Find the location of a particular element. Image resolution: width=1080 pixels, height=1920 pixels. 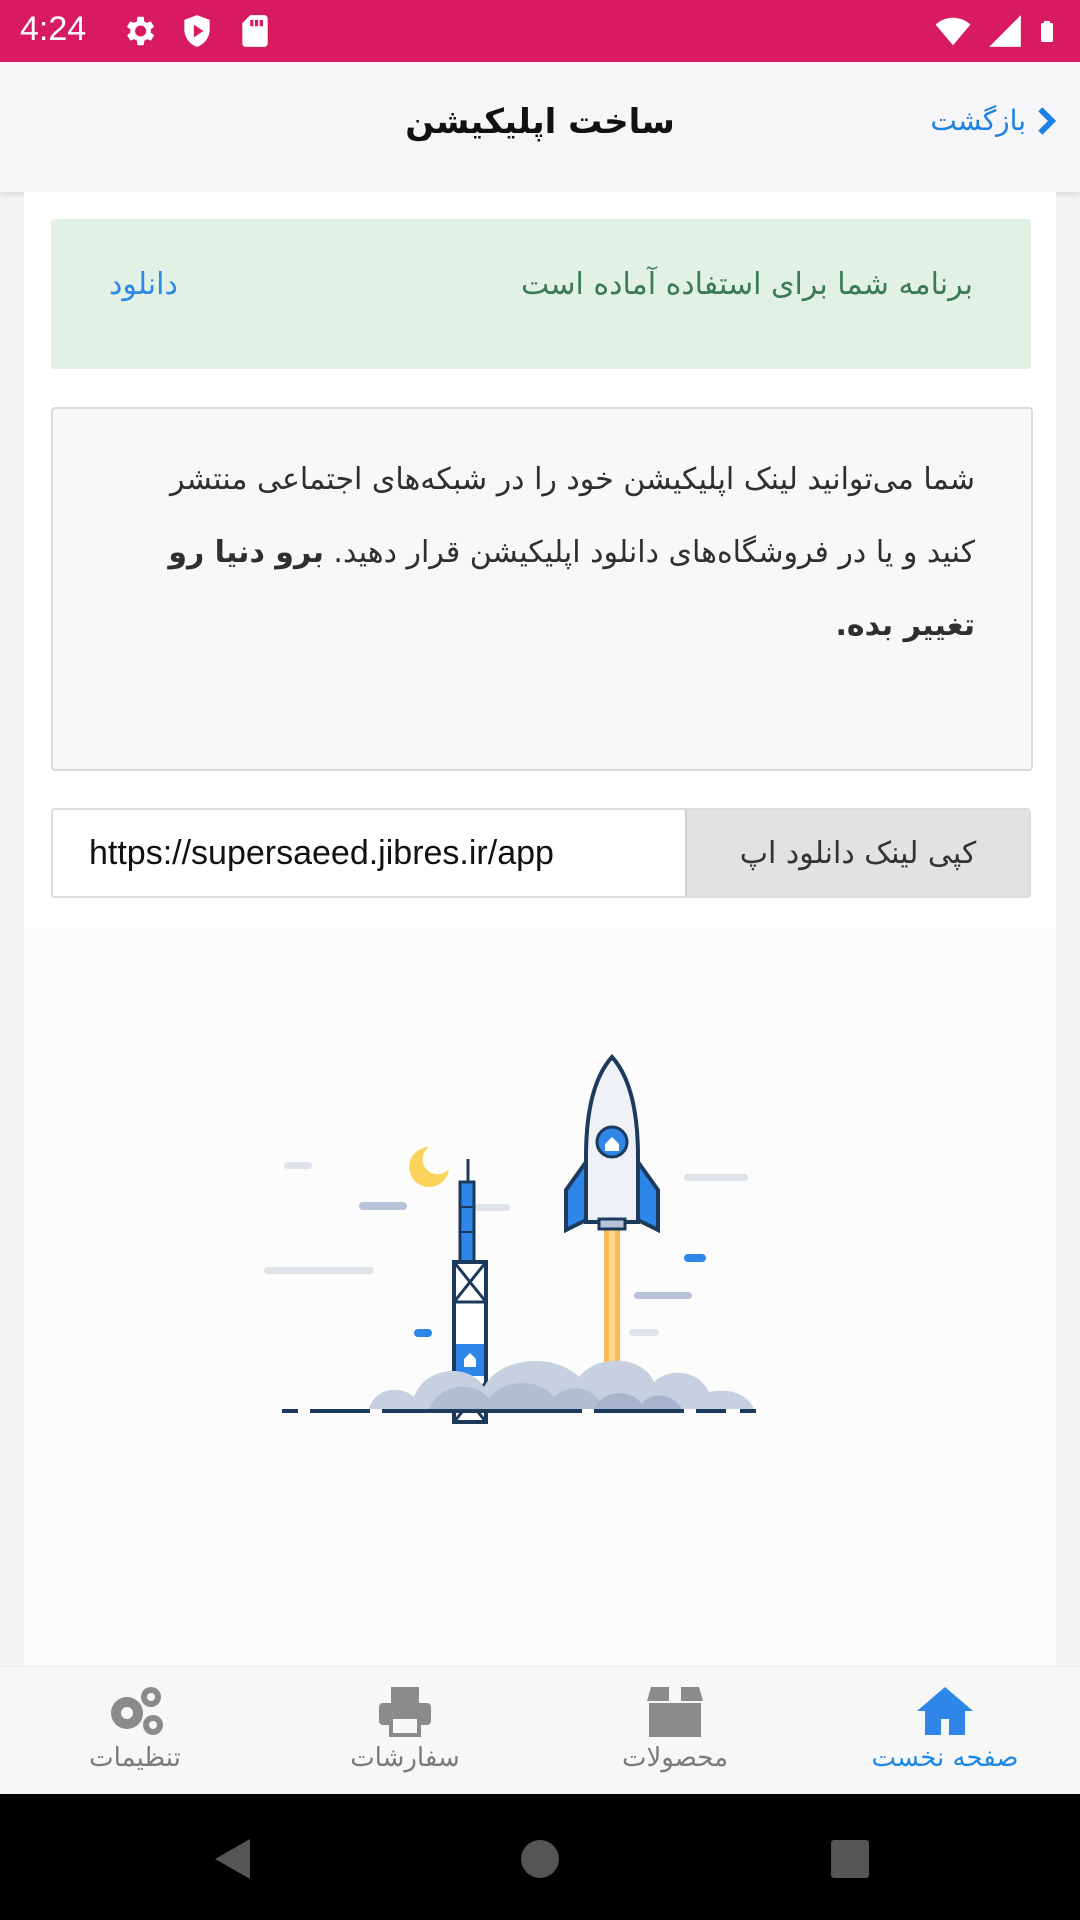

nav-settings: تنظیمات is located at coordinates (135, 1732).